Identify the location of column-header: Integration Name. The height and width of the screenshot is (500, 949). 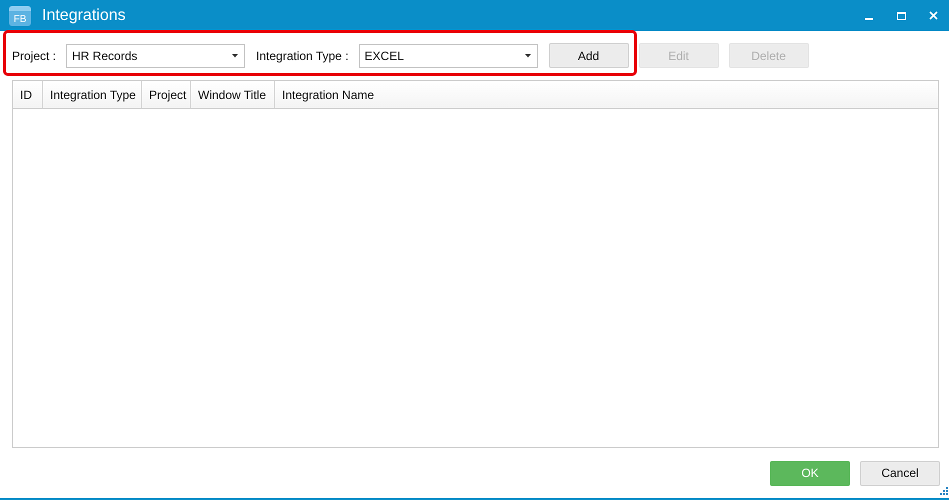
(606, 94).